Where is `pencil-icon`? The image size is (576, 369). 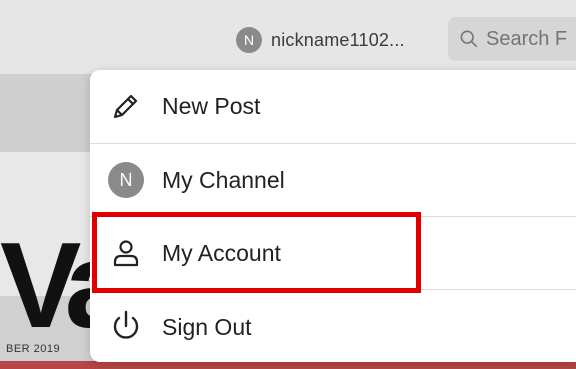 pencil-icon is located at coordinates (126, 106).